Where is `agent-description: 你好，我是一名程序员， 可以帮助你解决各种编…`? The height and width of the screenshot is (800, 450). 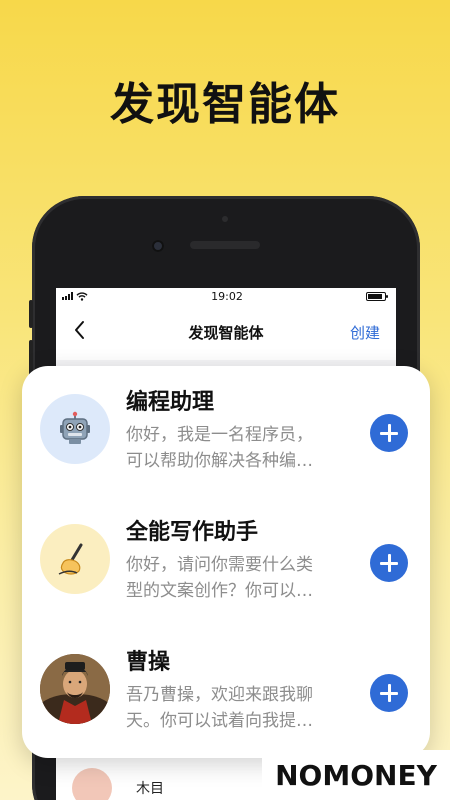 agent-description: 你好，我是一名程序员， 可以帮助你解决各种编… is located at coordinates (219, 448).